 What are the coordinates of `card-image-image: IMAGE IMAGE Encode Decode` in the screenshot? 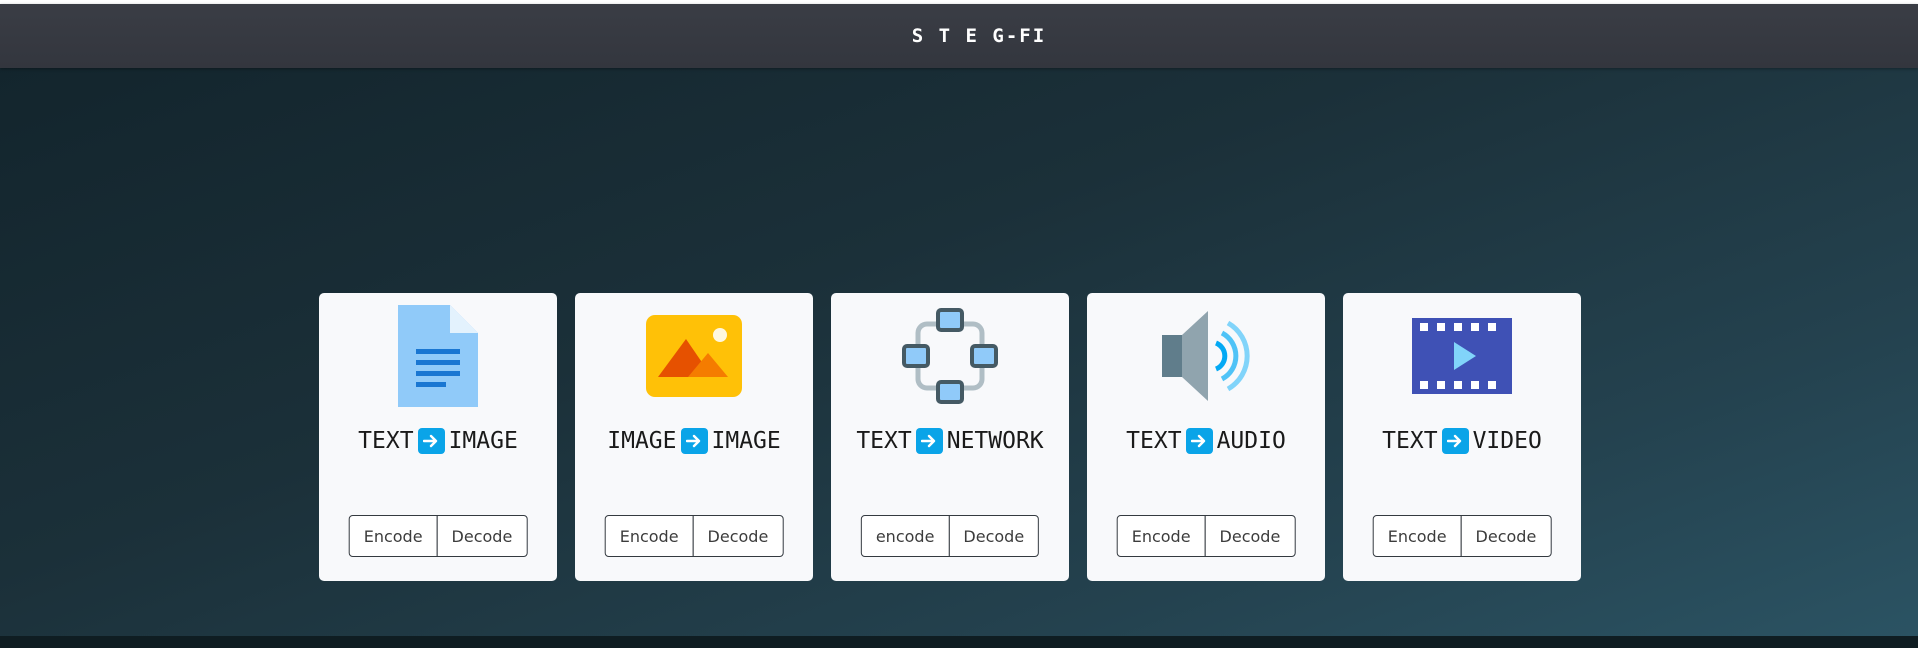 It's located at (694, 437).